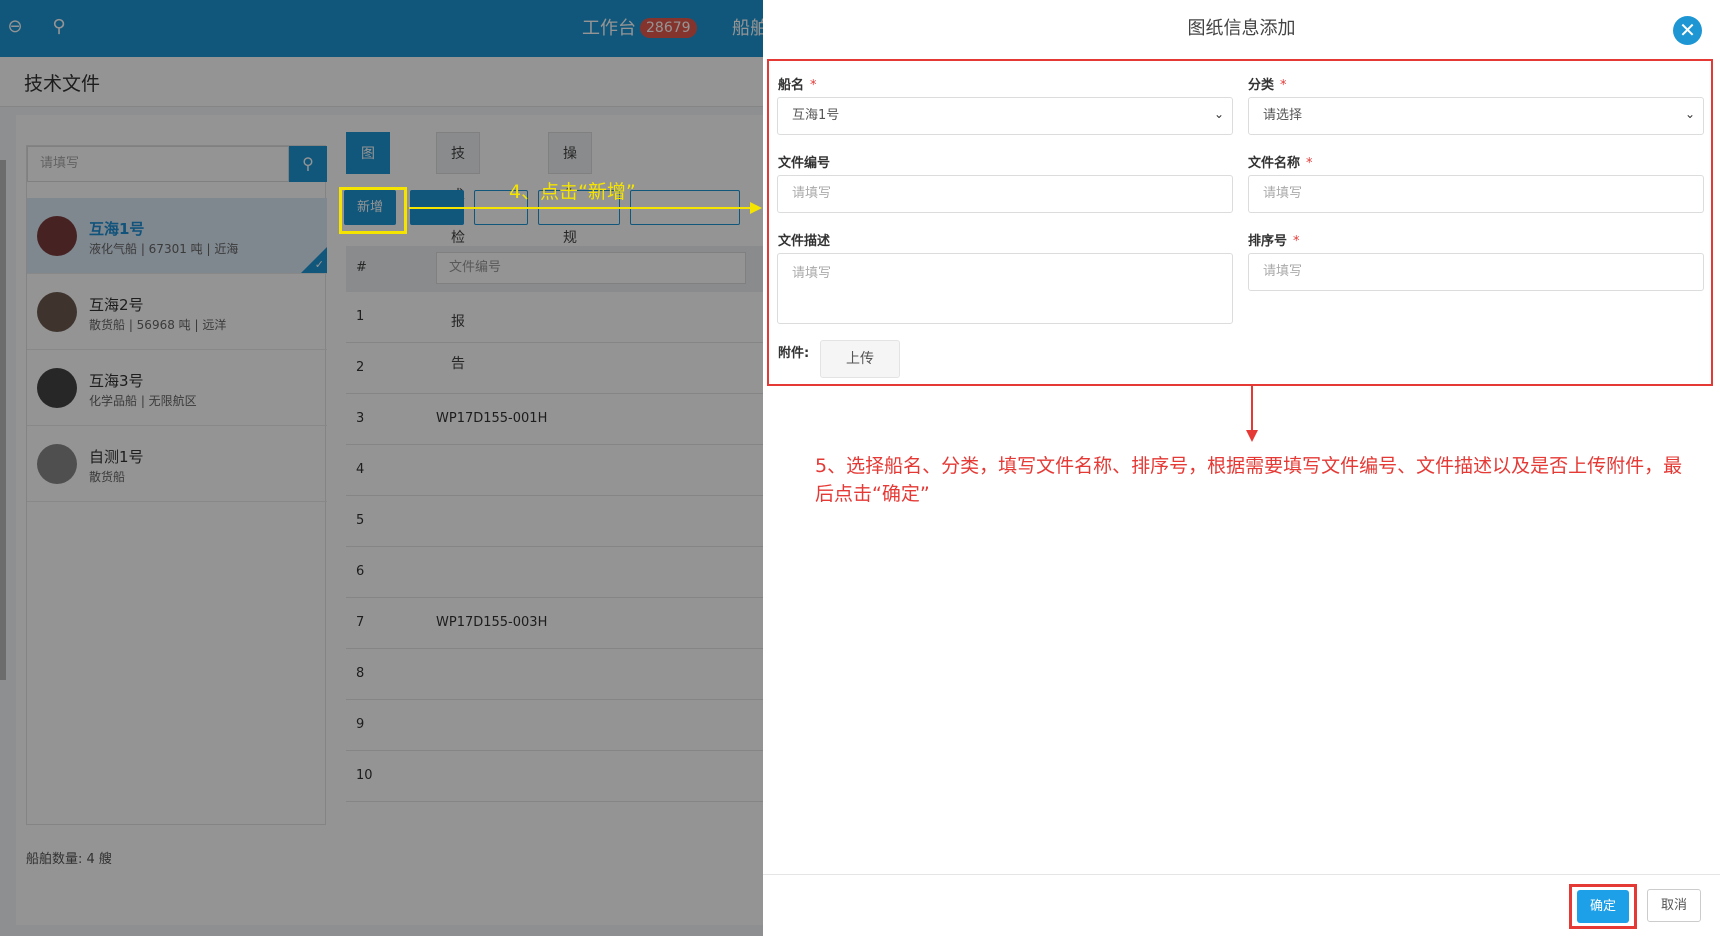 This screenshot has width=1720, height=936. Describe the element at coordinates (1603, 906) in the screenshot. I see `ok-button: 确定` at that location.